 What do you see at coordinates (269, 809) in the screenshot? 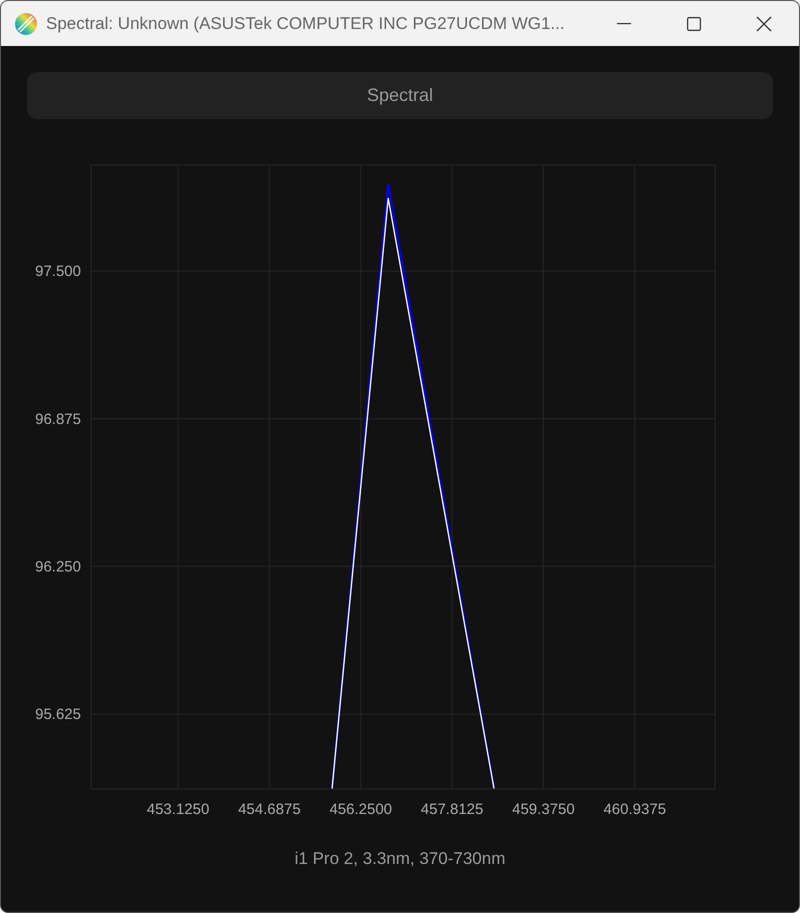
I see `x-tick-label: 454.6875` at bounding box center [269, 809].